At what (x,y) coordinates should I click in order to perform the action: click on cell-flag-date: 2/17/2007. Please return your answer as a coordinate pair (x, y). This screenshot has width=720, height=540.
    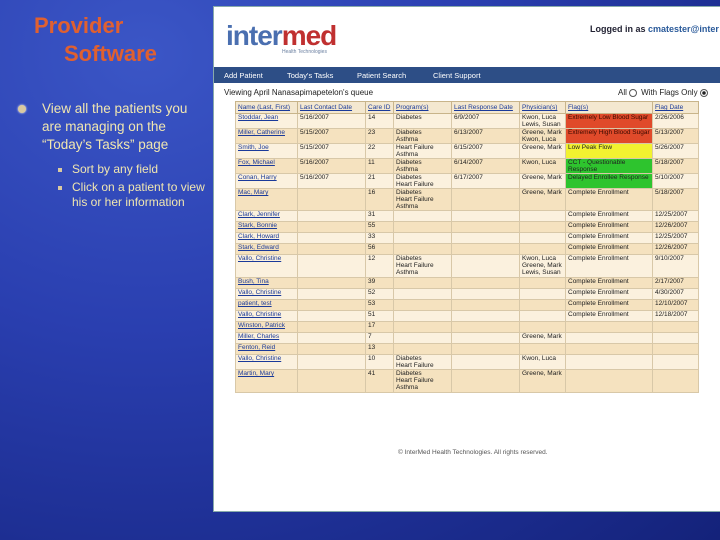
    Looking at the image, I should click on (675, 283).